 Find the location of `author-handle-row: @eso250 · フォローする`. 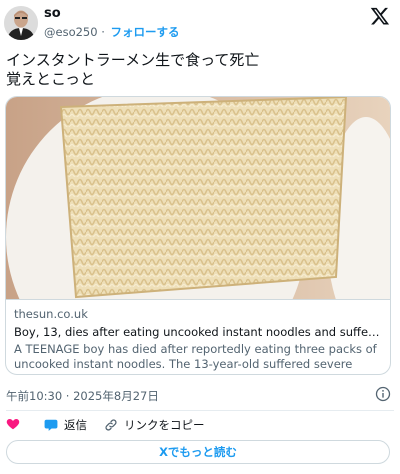

author-handle-row: @eso250 · フォローする is located at coordinates (112, 32).